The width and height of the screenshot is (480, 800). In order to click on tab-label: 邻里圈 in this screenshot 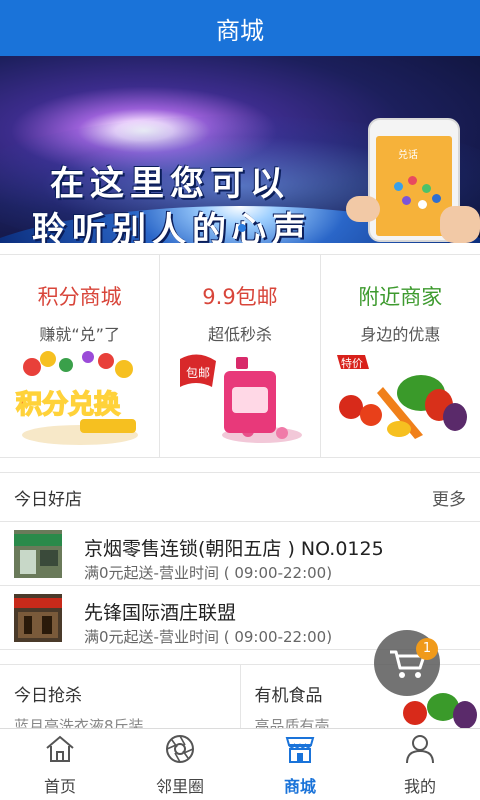, I will do `click(179, 786)`.